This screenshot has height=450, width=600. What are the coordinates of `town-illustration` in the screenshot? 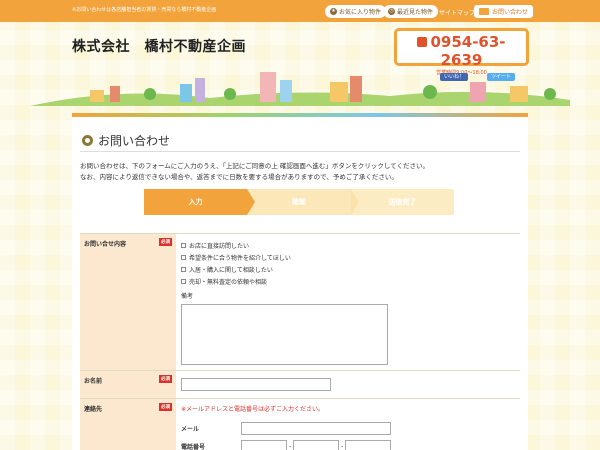 It's located at (300, 89).